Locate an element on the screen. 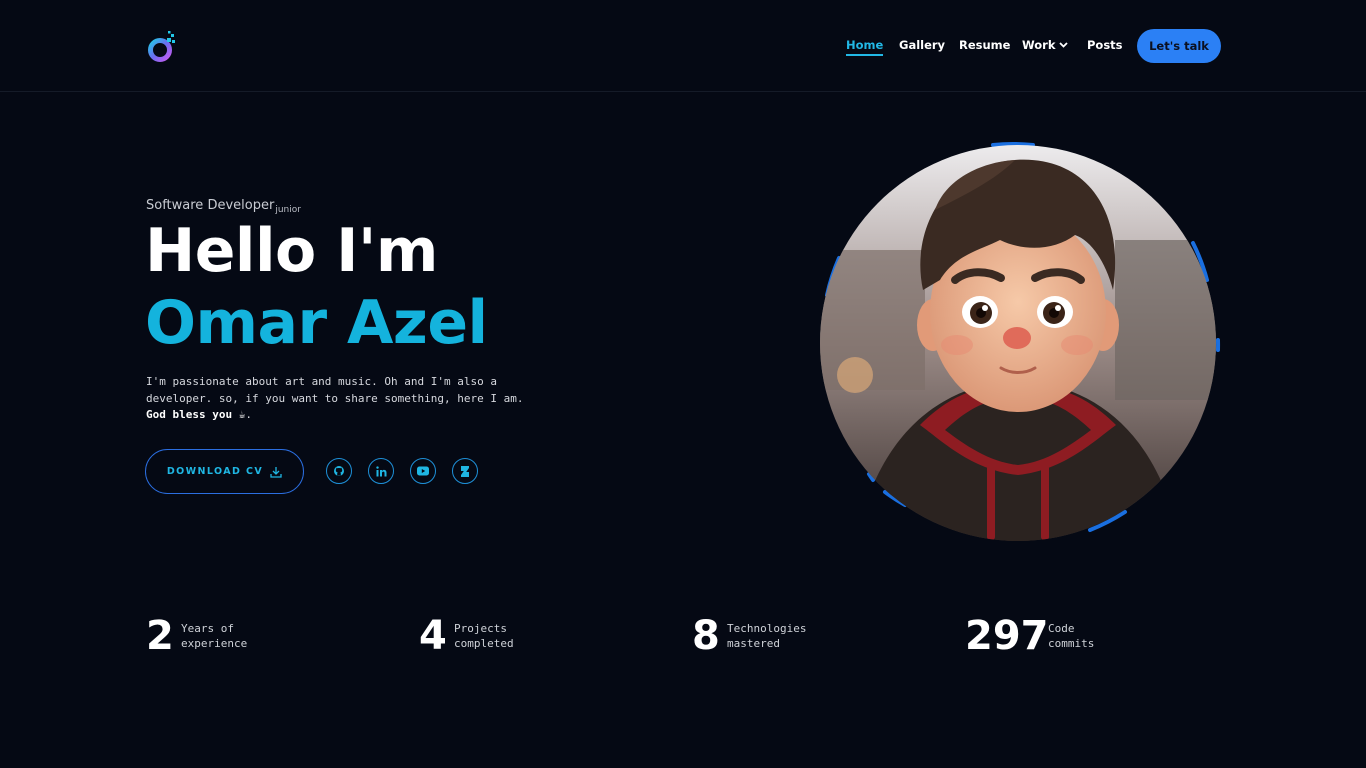 The image size is (1366, 768). youtube-icon is located at coordinates (423, 471).